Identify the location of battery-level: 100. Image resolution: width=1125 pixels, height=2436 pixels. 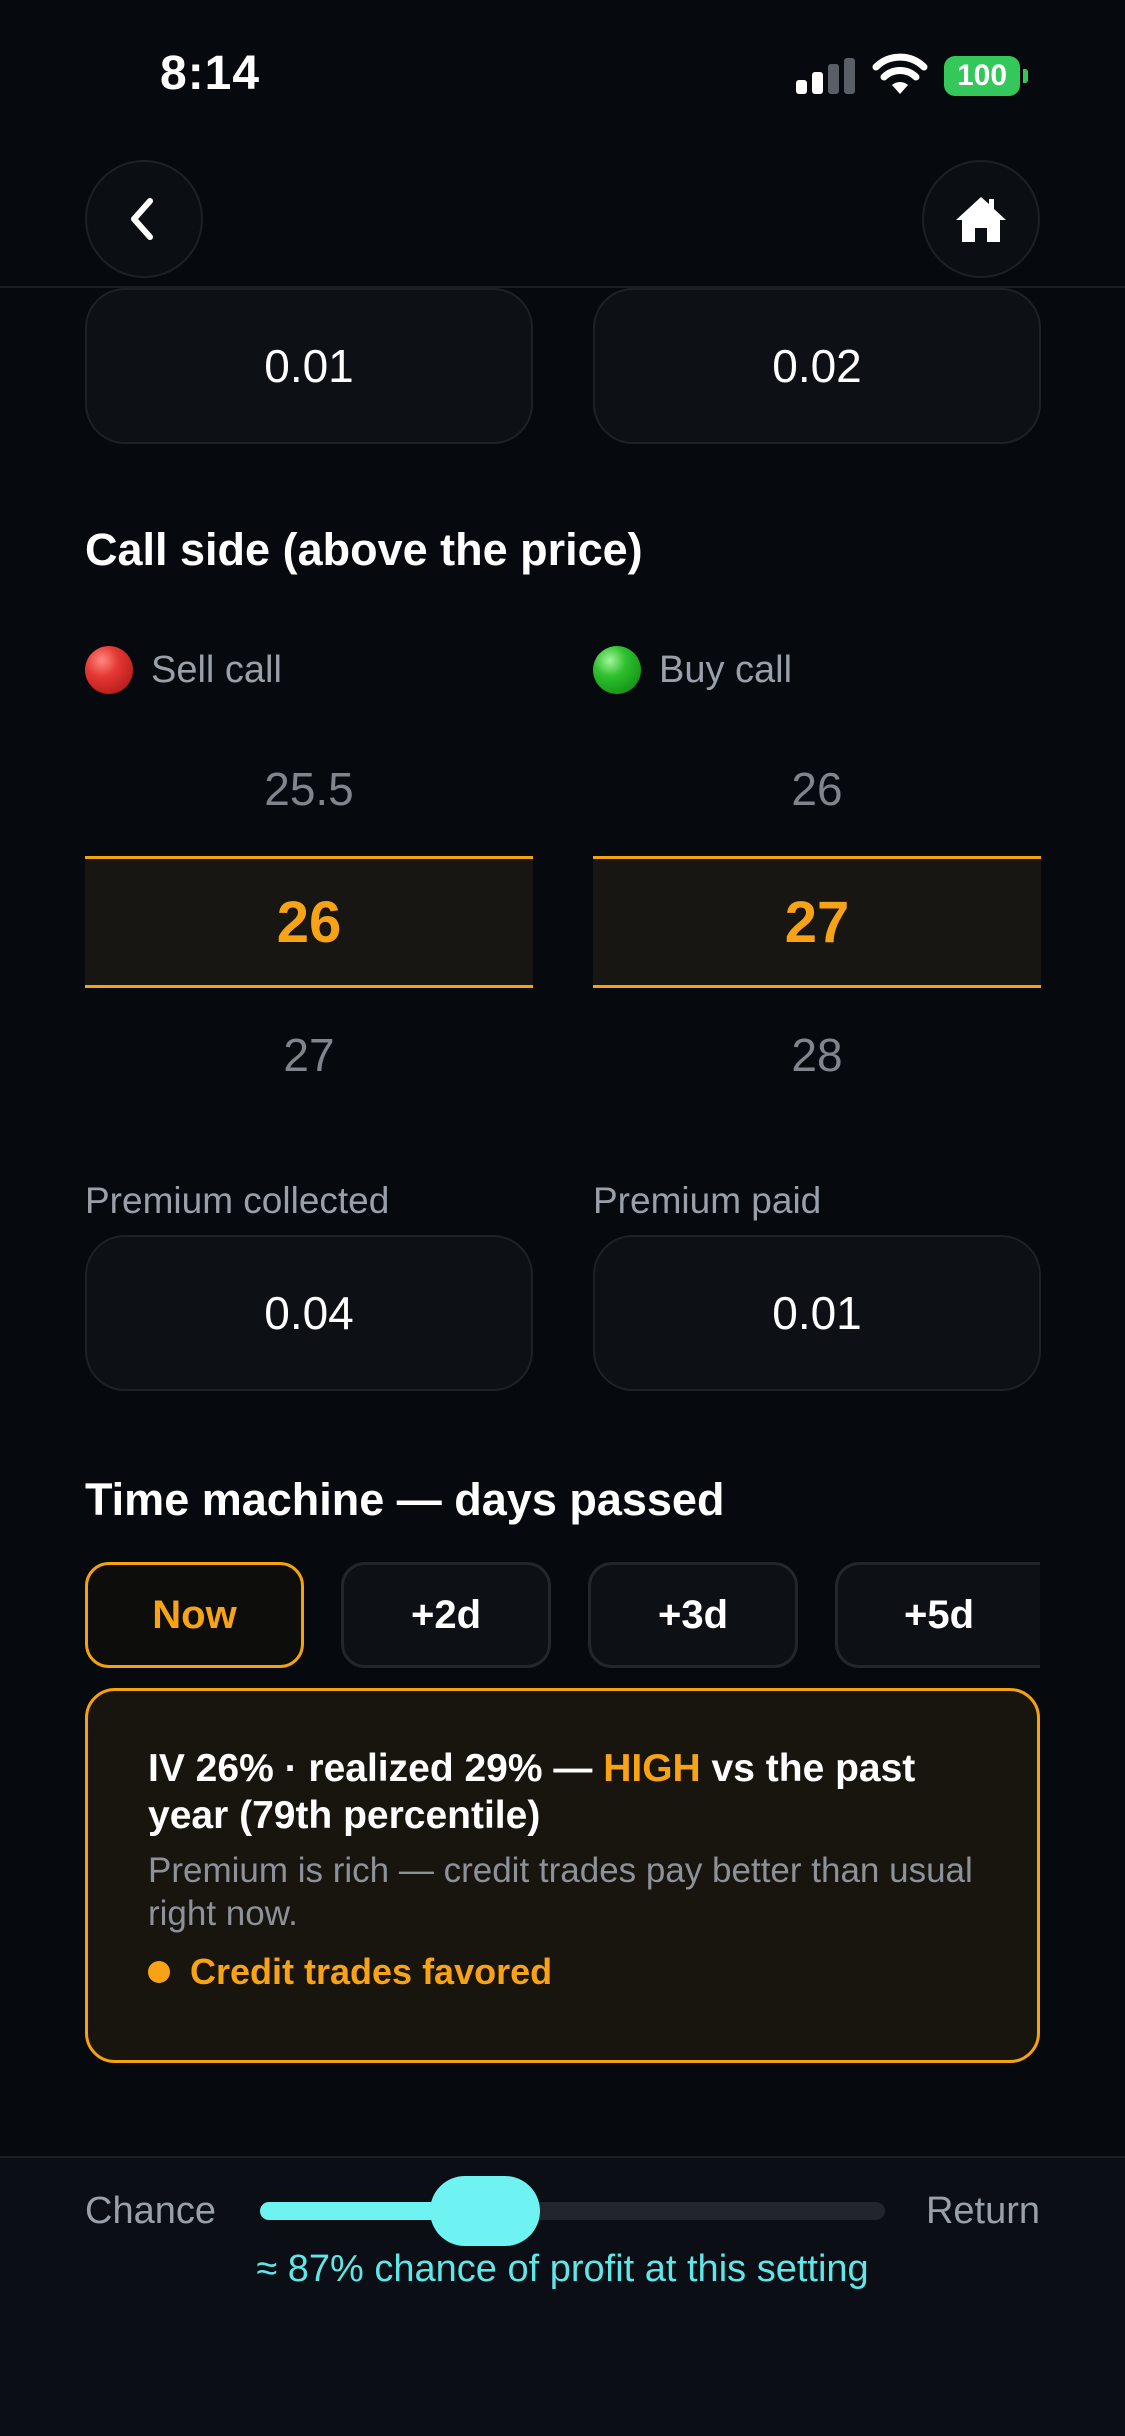
(982, 76).